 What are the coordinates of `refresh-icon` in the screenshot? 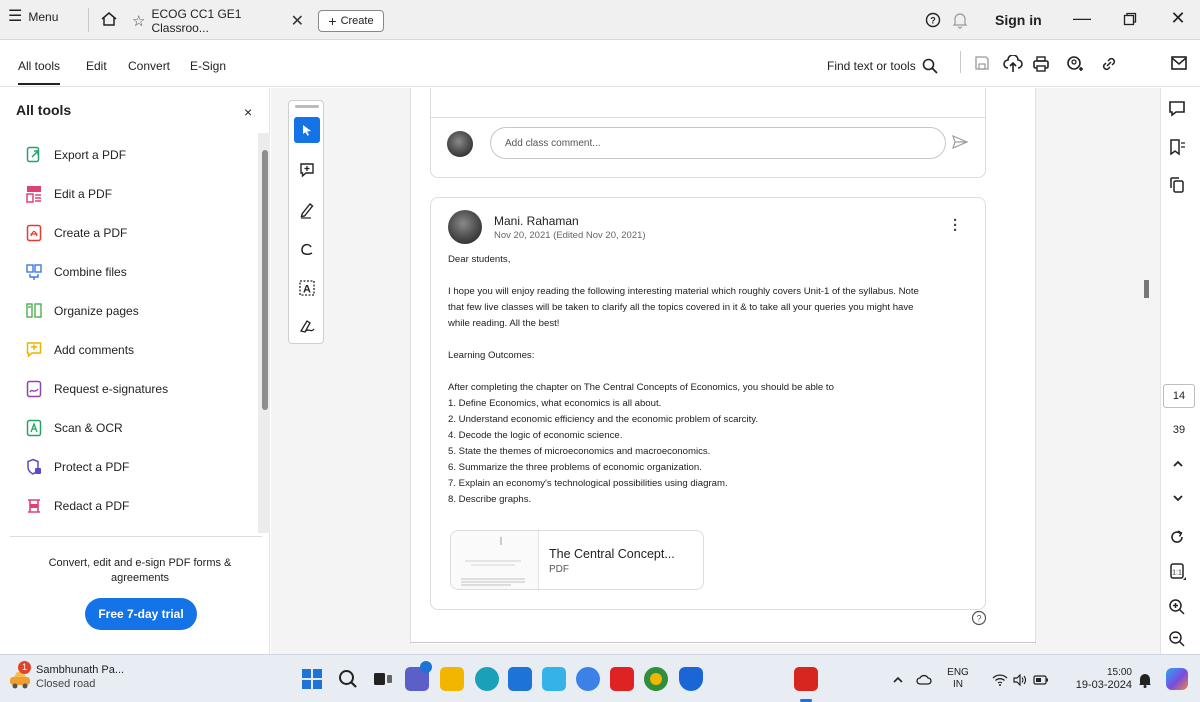 It's located at (1177, 537).